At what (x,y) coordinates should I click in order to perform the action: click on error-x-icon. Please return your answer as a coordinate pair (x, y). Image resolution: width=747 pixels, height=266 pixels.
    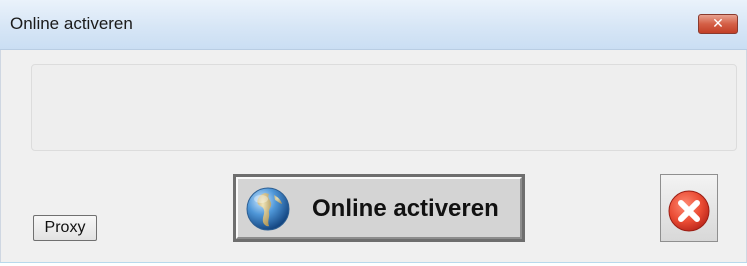
    Looking at the image, I should click on (689, 211).